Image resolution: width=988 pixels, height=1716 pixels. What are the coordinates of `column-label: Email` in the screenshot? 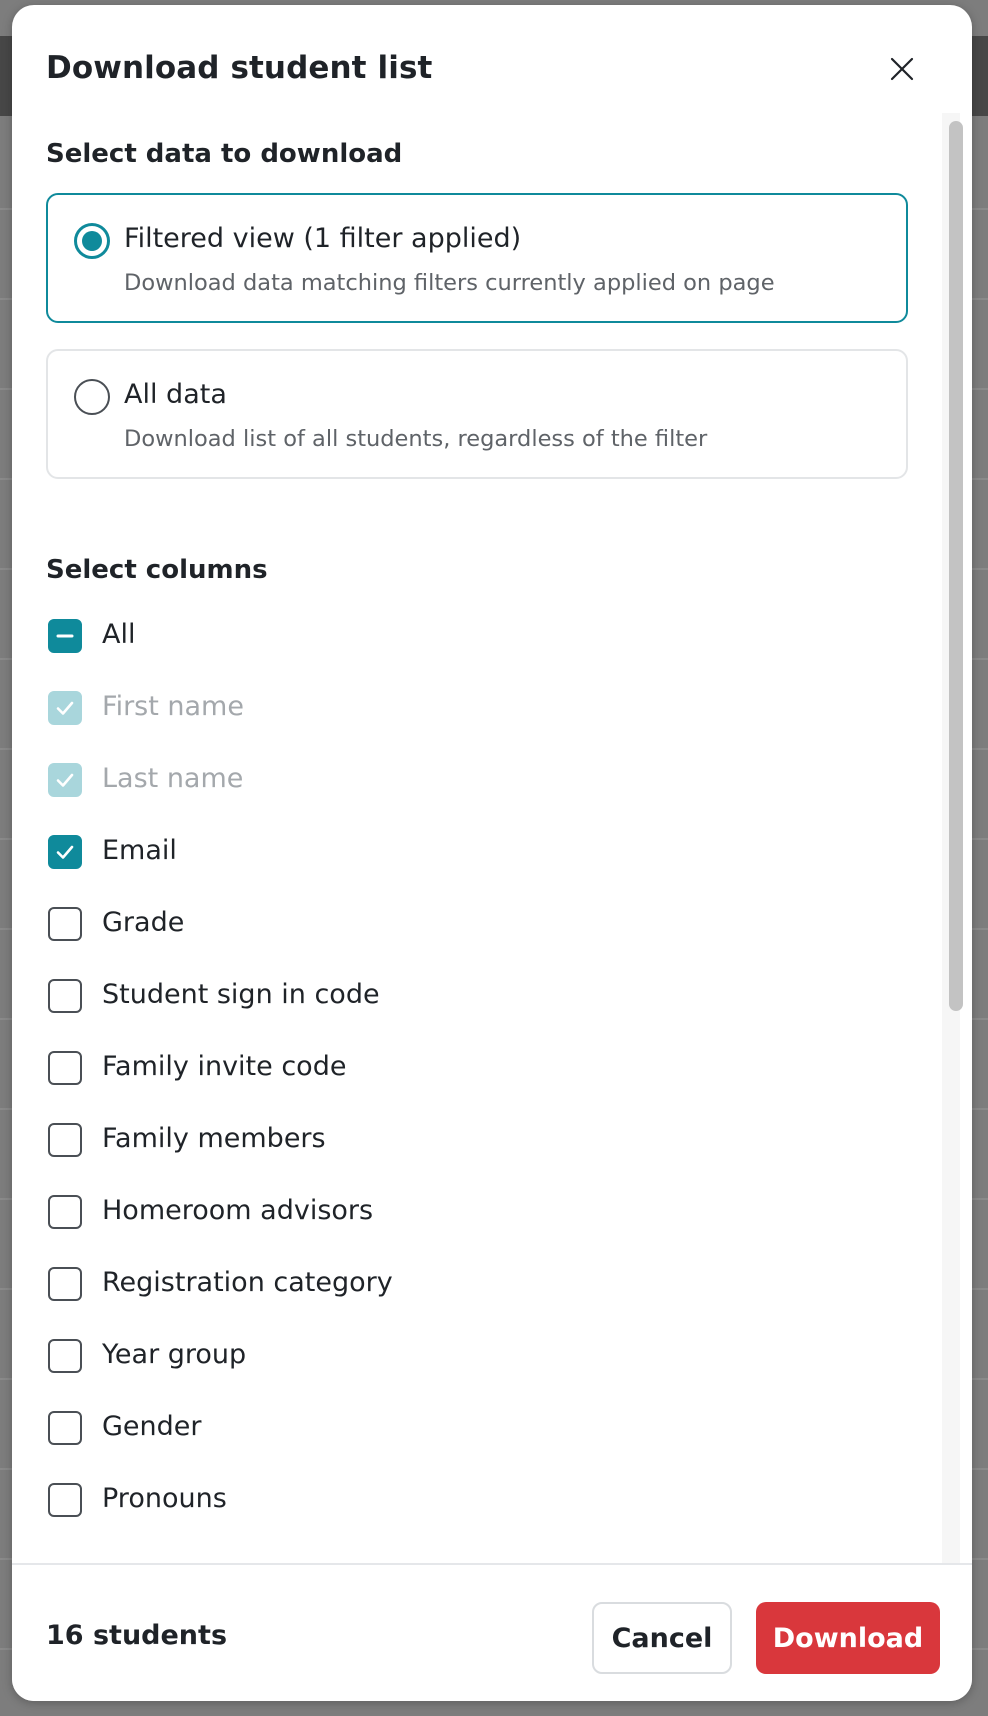 It's located at (139, 850).